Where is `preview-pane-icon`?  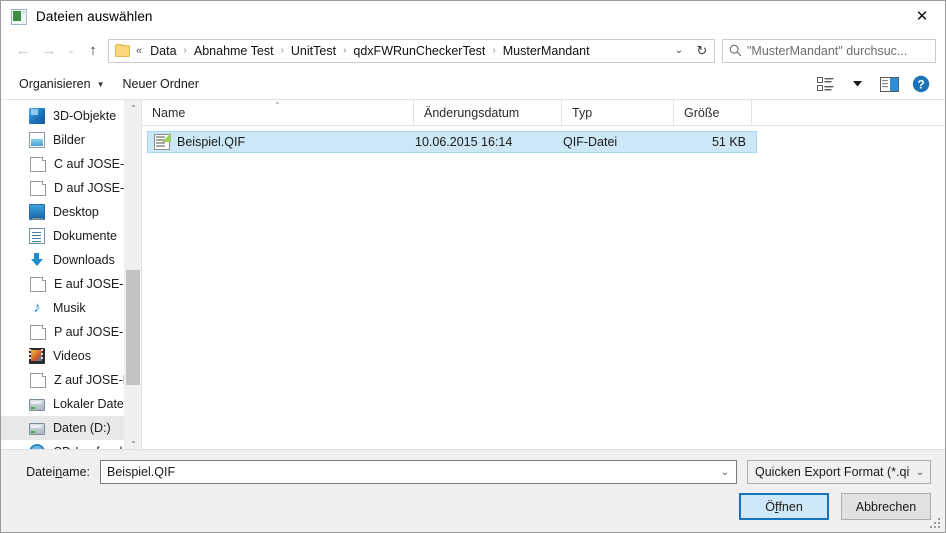
preview-pane-icon is located at coordinates (889, 84).